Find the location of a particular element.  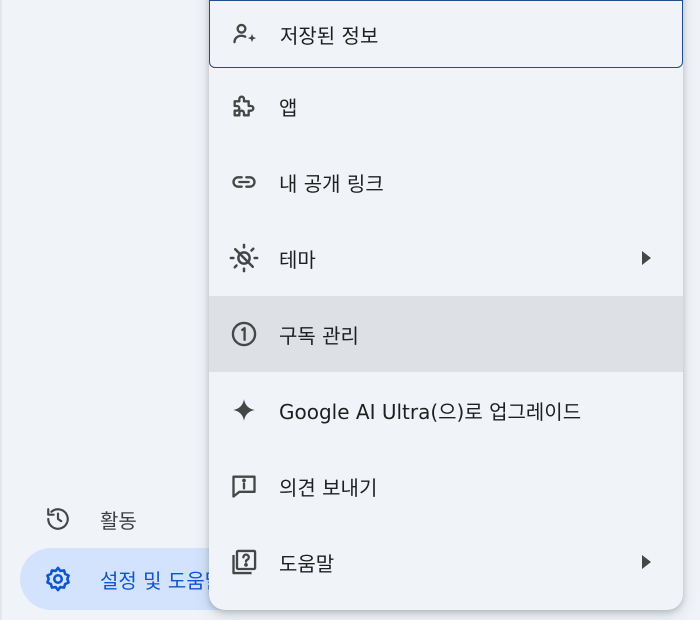

menu-item-label: Google AI Ultra(으)로 업그레이드 is located at coordinates (430, 411).